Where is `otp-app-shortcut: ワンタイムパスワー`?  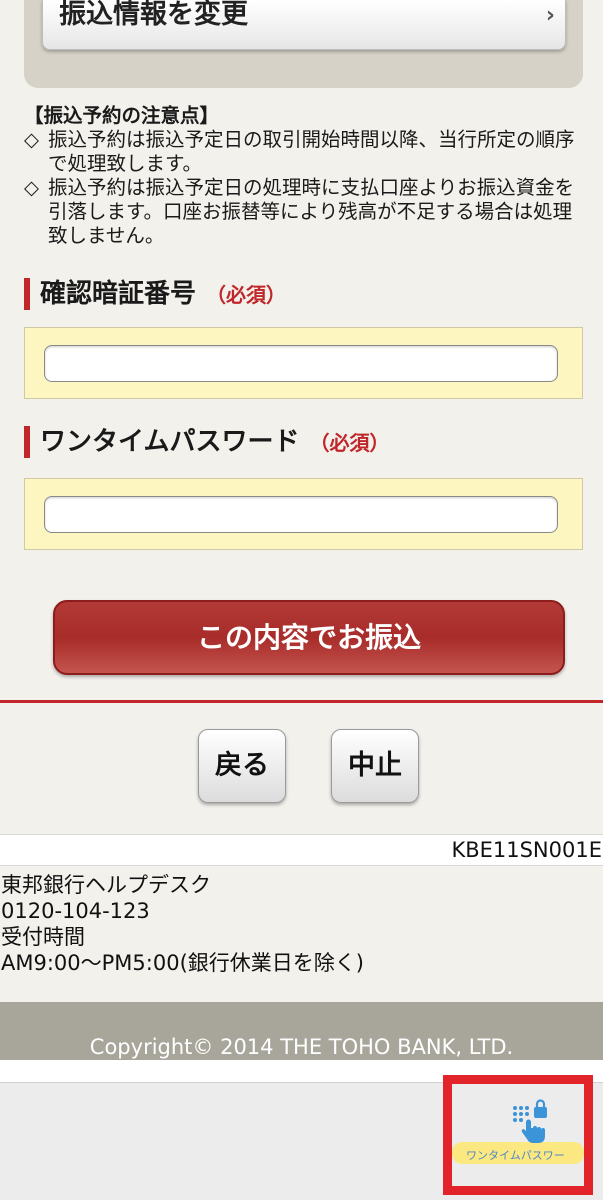
otp-app-shortcut: ワンタイムパスワー is located at coordinates (518, 1135).